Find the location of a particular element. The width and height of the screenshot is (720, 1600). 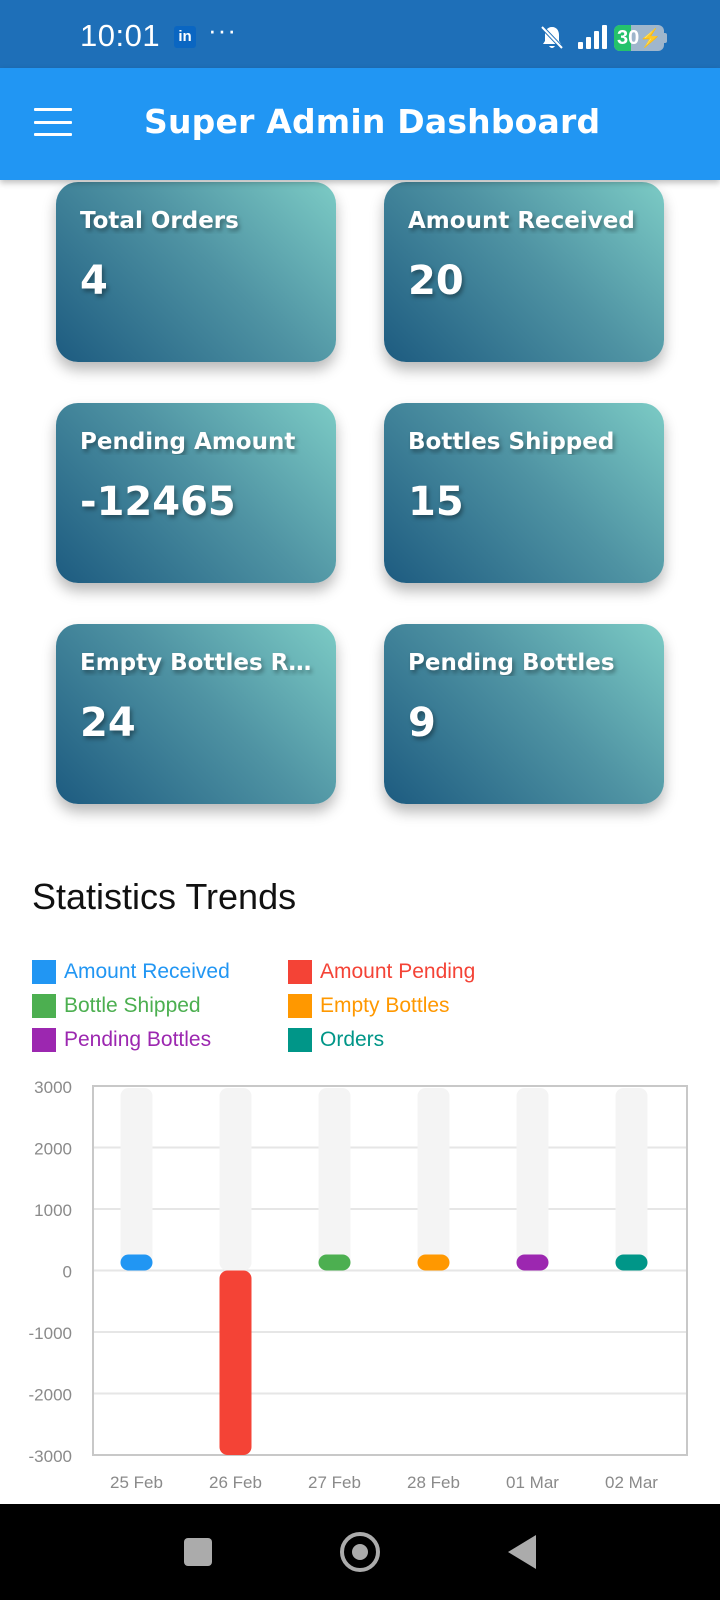

status-bar: 10:01 in ··· 30⚡ is located at coordinates (360, 34).